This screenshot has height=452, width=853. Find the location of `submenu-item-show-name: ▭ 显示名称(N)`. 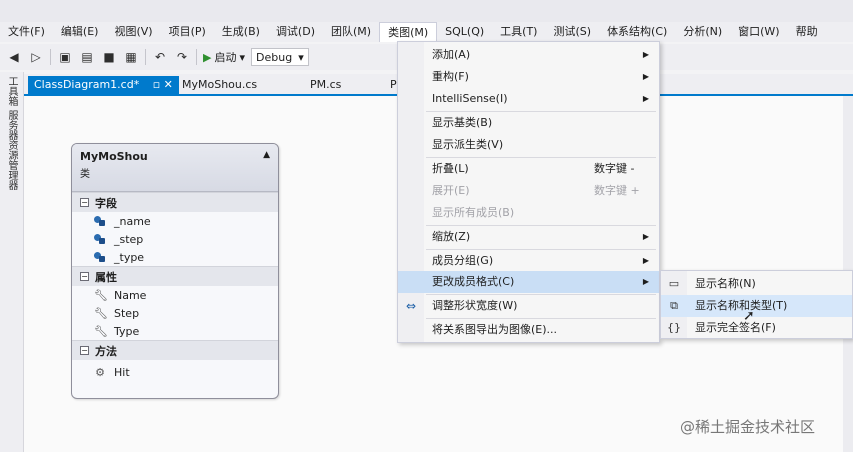

submenu-item-show-name: ▭ 显示名称(N) is located at coordinates (756, 284).